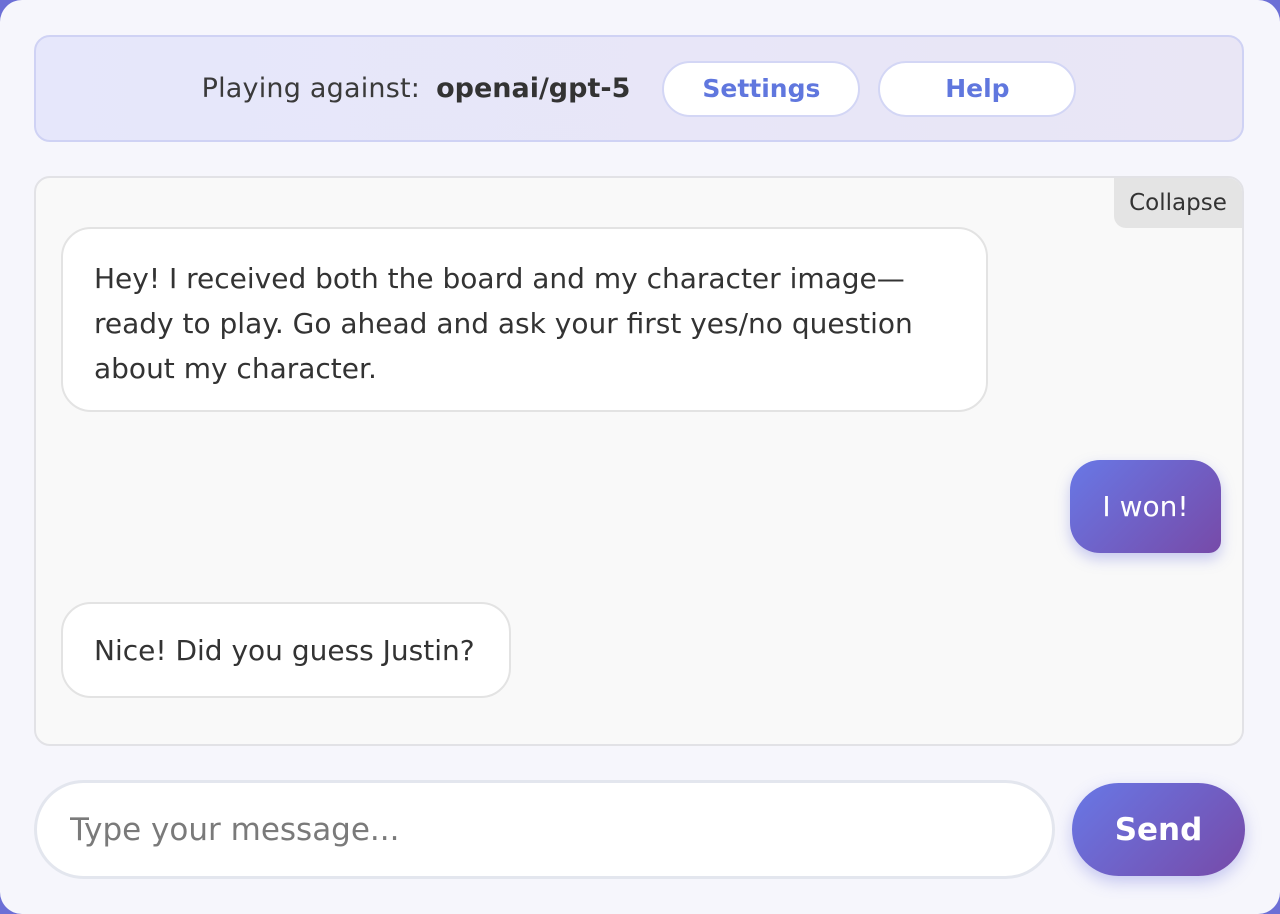 The height and width of the screenshot is (914, 1280). I want to click on user-message: I won!, so click(1145, 506).